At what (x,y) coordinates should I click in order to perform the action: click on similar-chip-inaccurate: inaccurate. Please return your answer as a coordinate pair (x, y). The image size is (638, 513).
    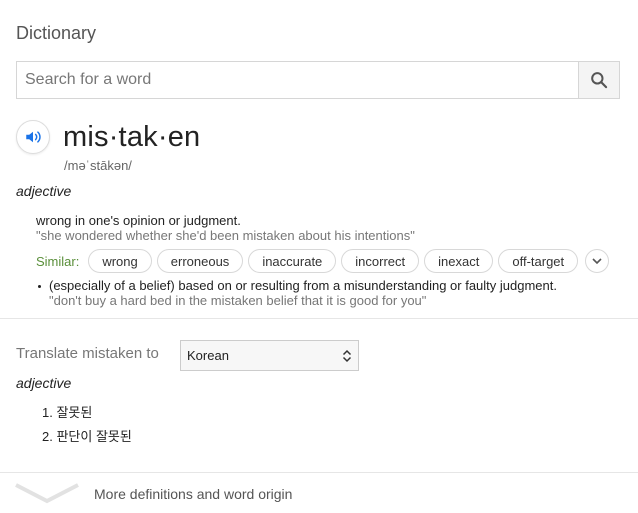
    Looking at the image, I should click on (292, 261).